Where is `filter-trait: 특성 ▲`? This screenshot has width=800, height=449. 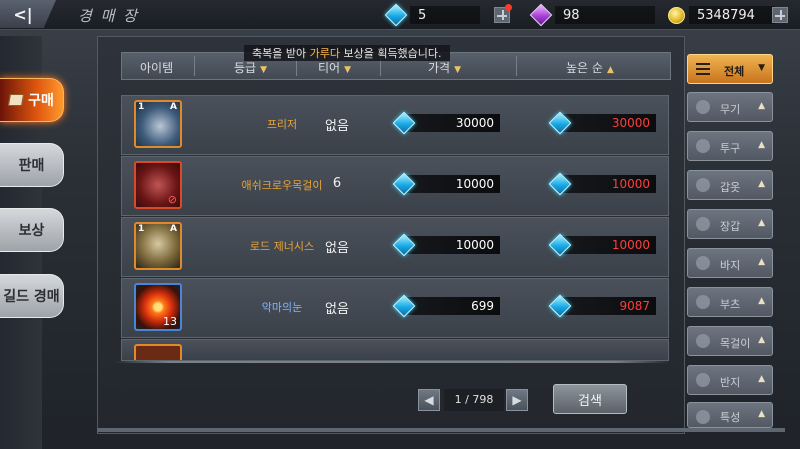 filter-trait: 특성 ▲ is located at coordinates (730, 415).